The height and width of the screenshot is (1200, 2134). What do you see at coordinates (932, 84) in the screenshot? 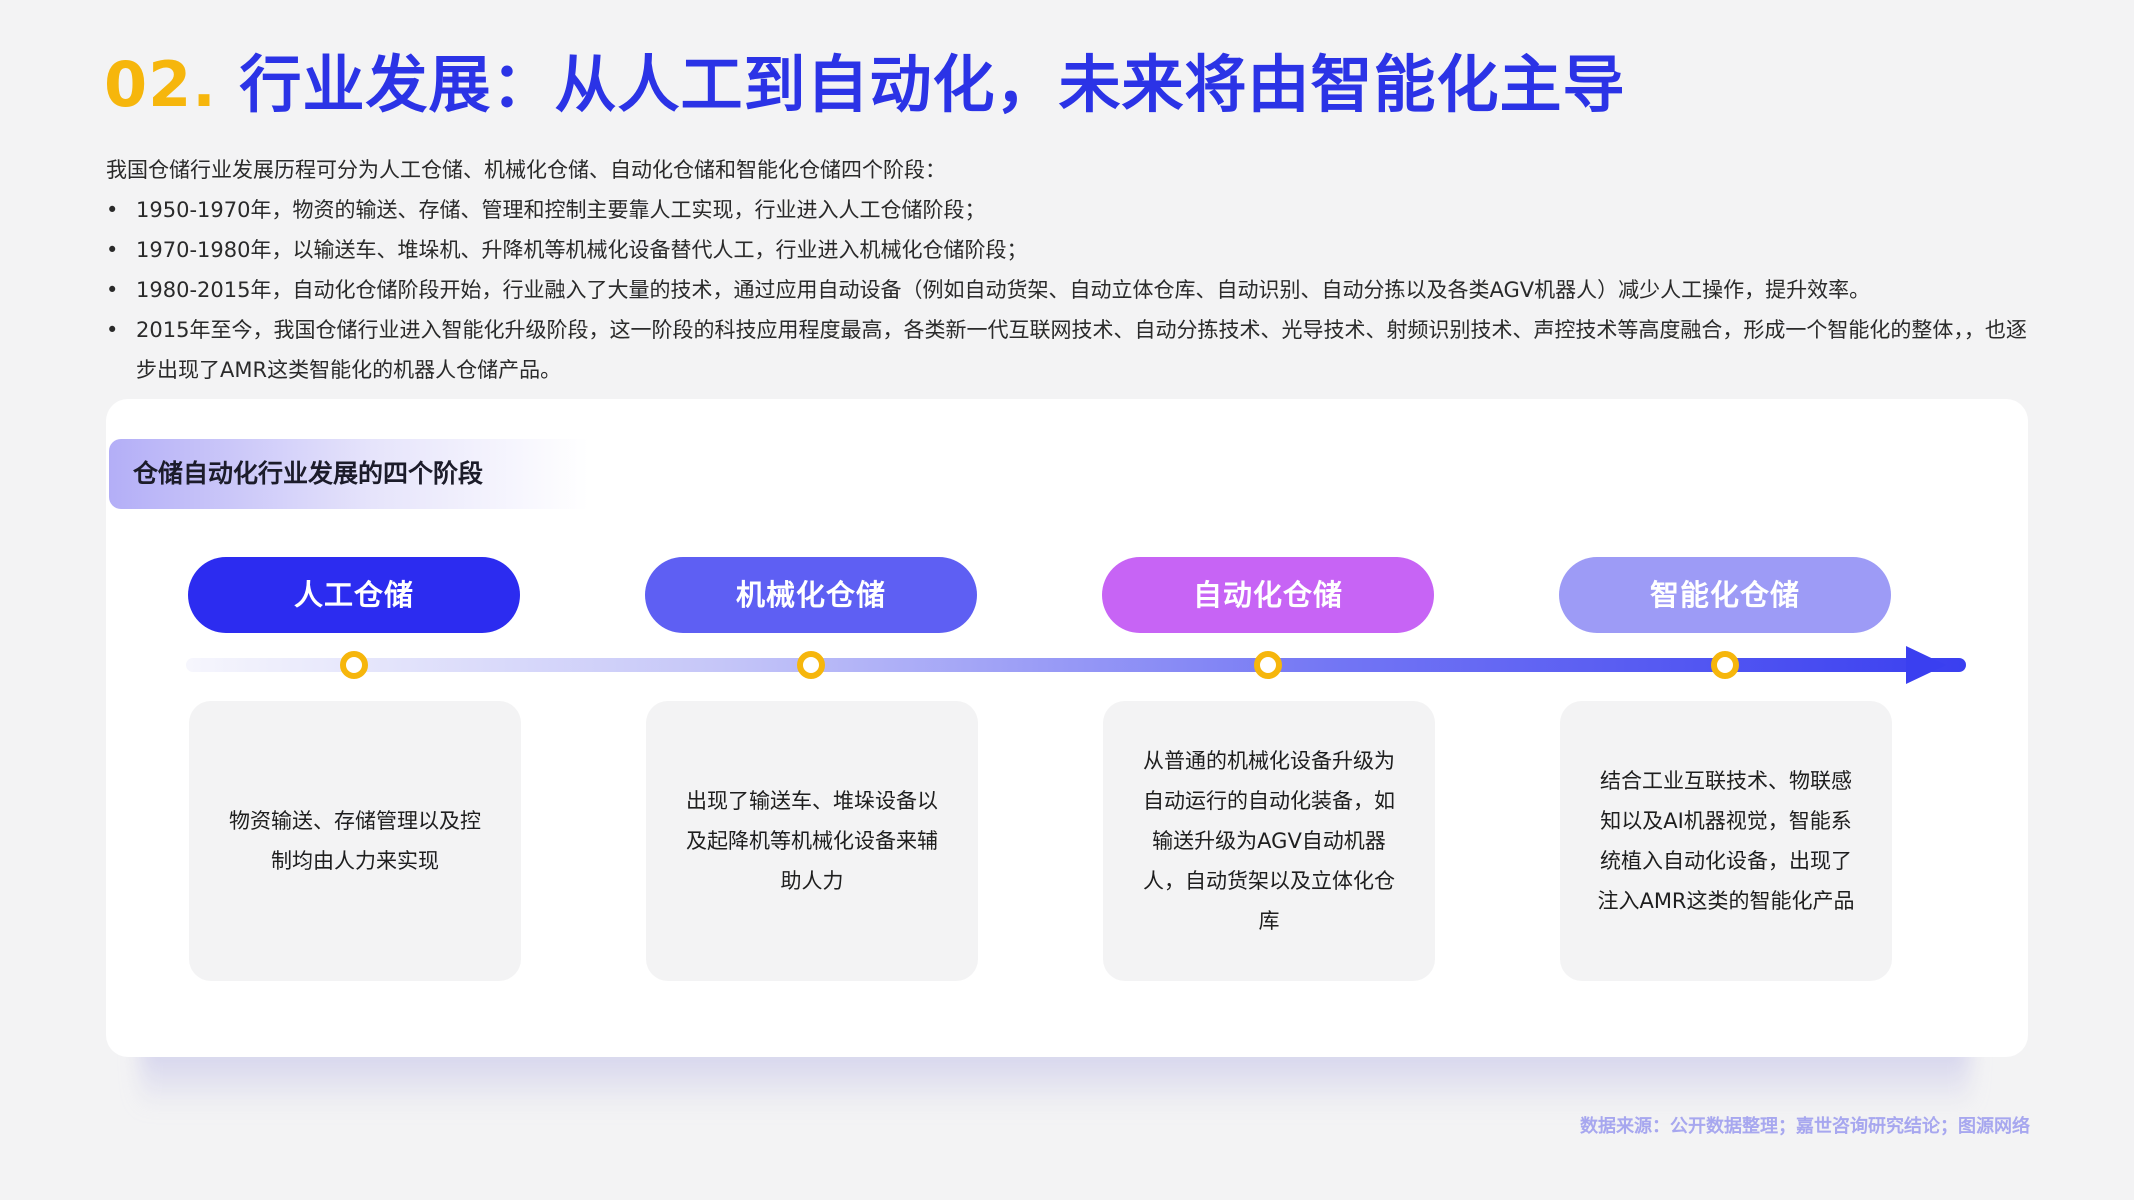
I see `title-text: 行业发展：从人工到自动化，未来将由智能化主导` at bounding box center [932, 84].